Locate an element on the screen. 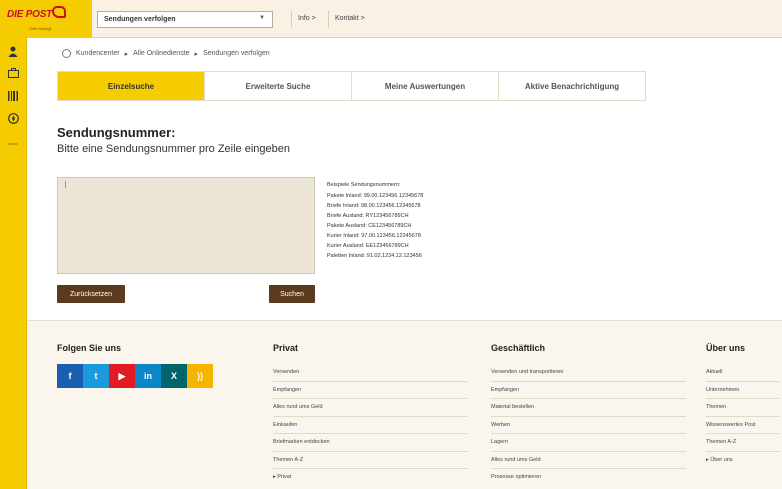  footer-column-geschaeftlich: Geschäftlich is located at coordinates (518, 348).